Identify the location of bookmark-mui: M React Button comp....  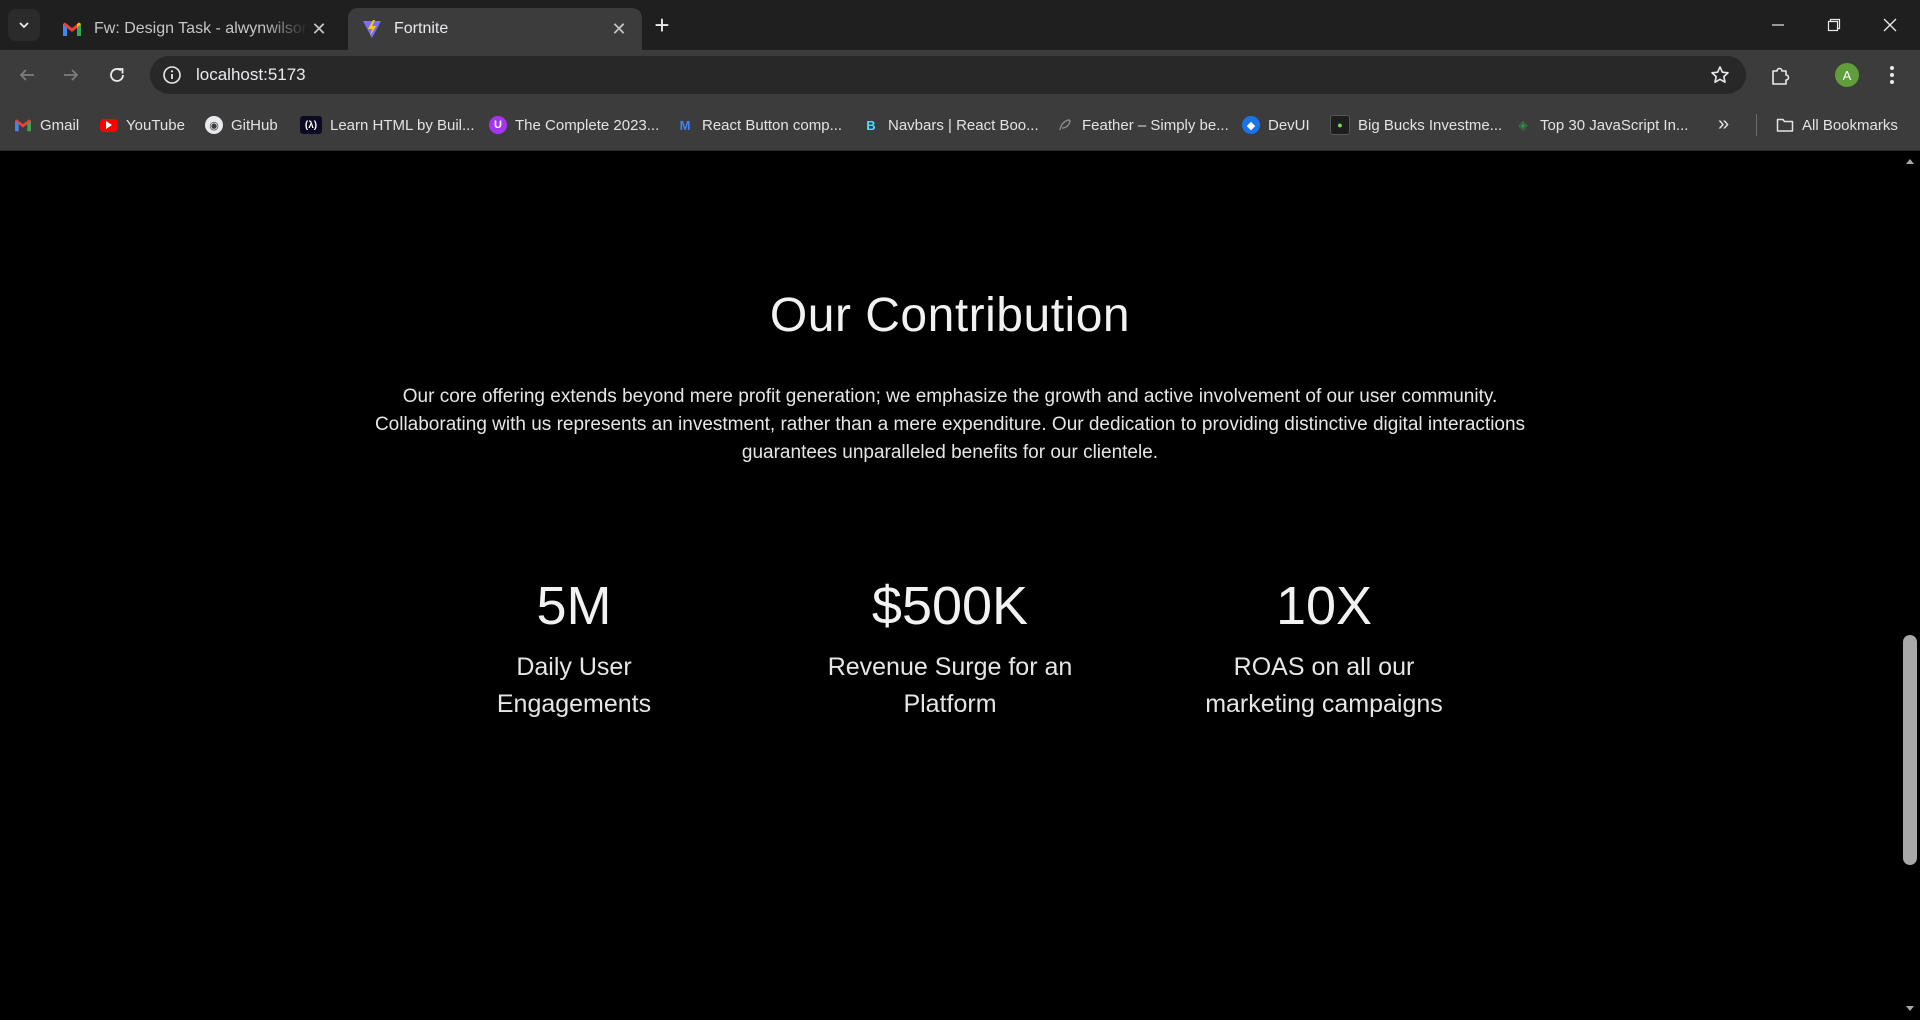
(759, 125).